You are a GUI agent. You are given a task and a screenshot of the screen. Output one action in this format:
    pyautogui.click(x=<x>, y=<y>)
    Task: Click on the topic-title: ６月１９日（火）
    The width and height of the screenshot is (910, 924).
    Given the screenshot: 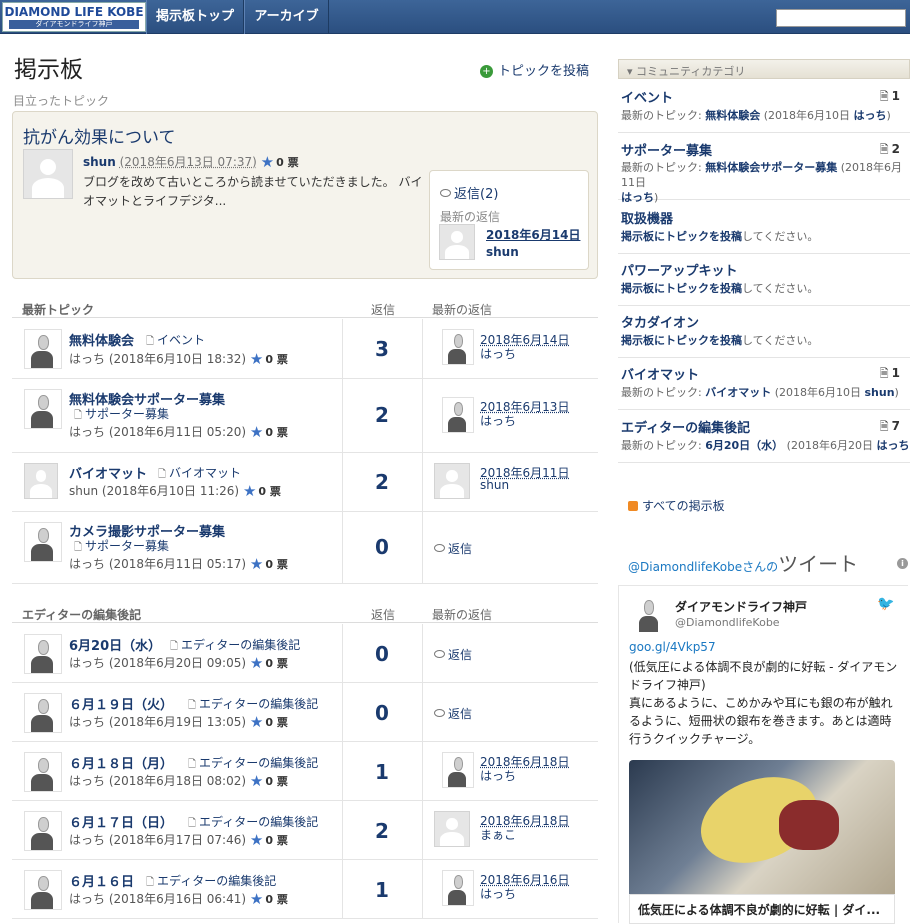 What is the action you would take?
    pyautogui.click(x=121, y=703)
    